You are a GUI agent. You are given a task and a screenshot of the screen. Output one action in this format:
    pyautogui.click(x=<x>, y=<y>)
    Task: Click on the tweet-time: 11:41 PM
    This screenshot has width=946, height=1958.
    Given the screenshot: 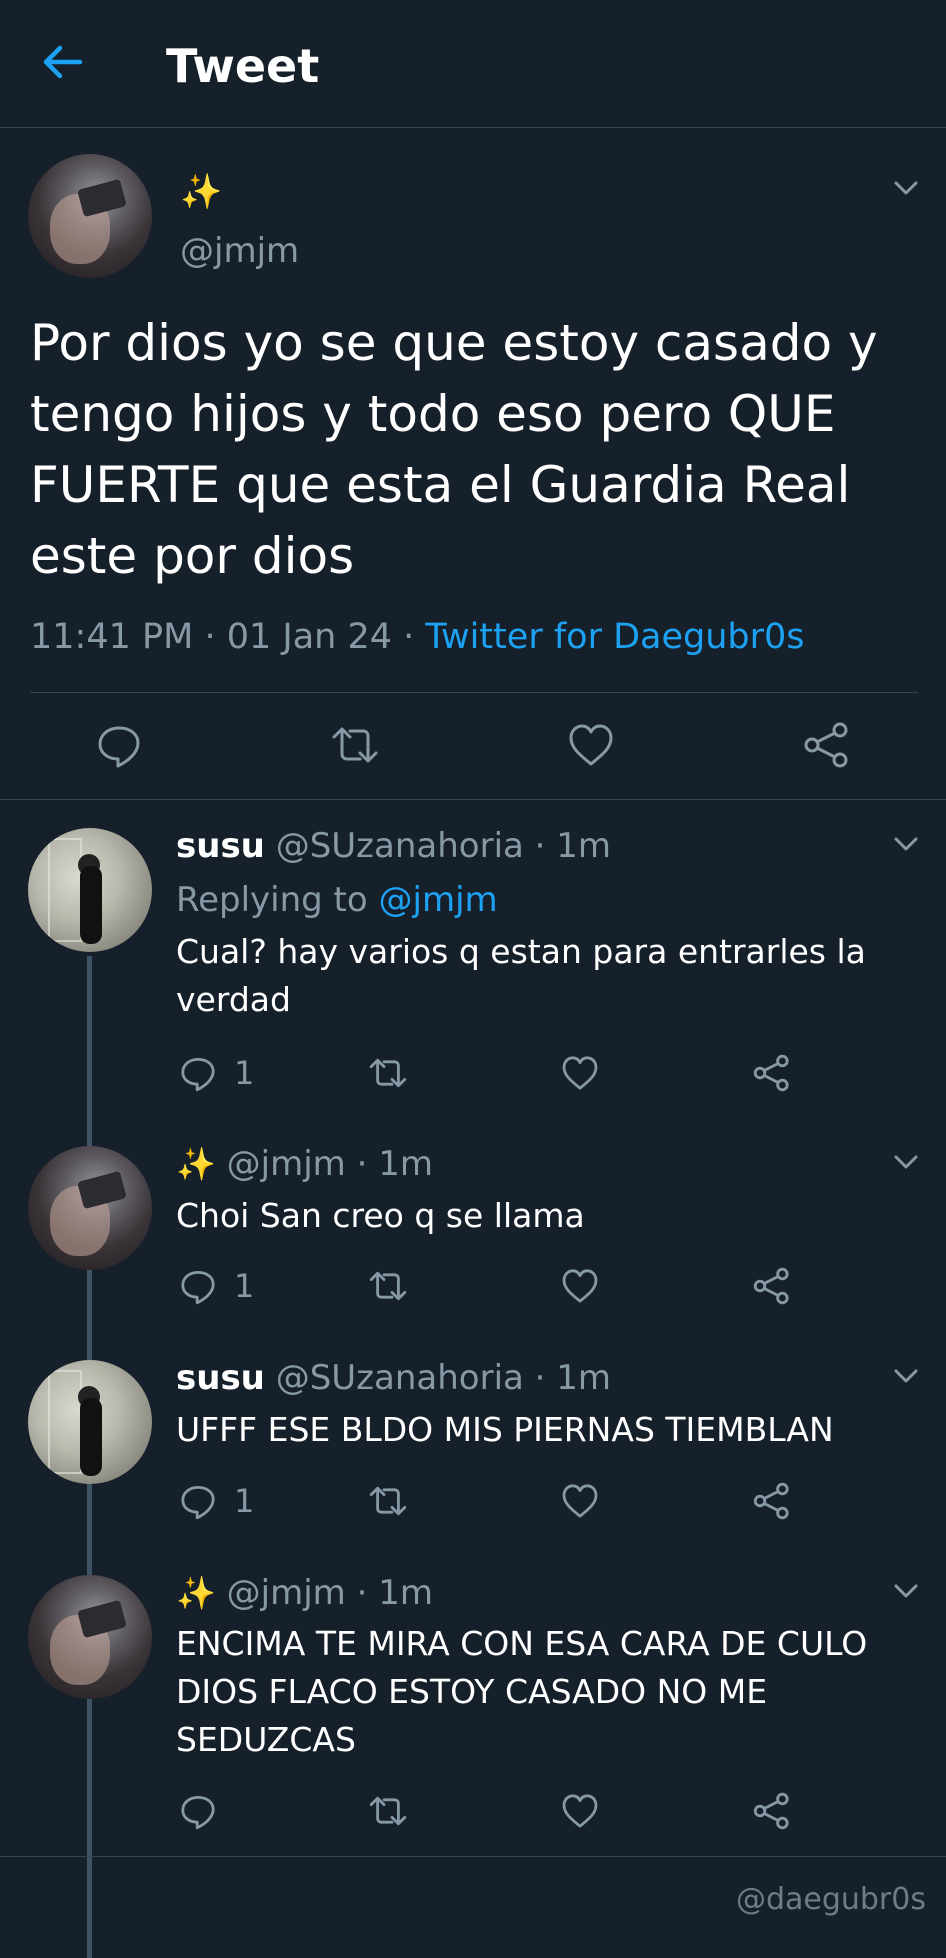 What is the action you would take?
    pyautogui.click(x=112, y=637)
    